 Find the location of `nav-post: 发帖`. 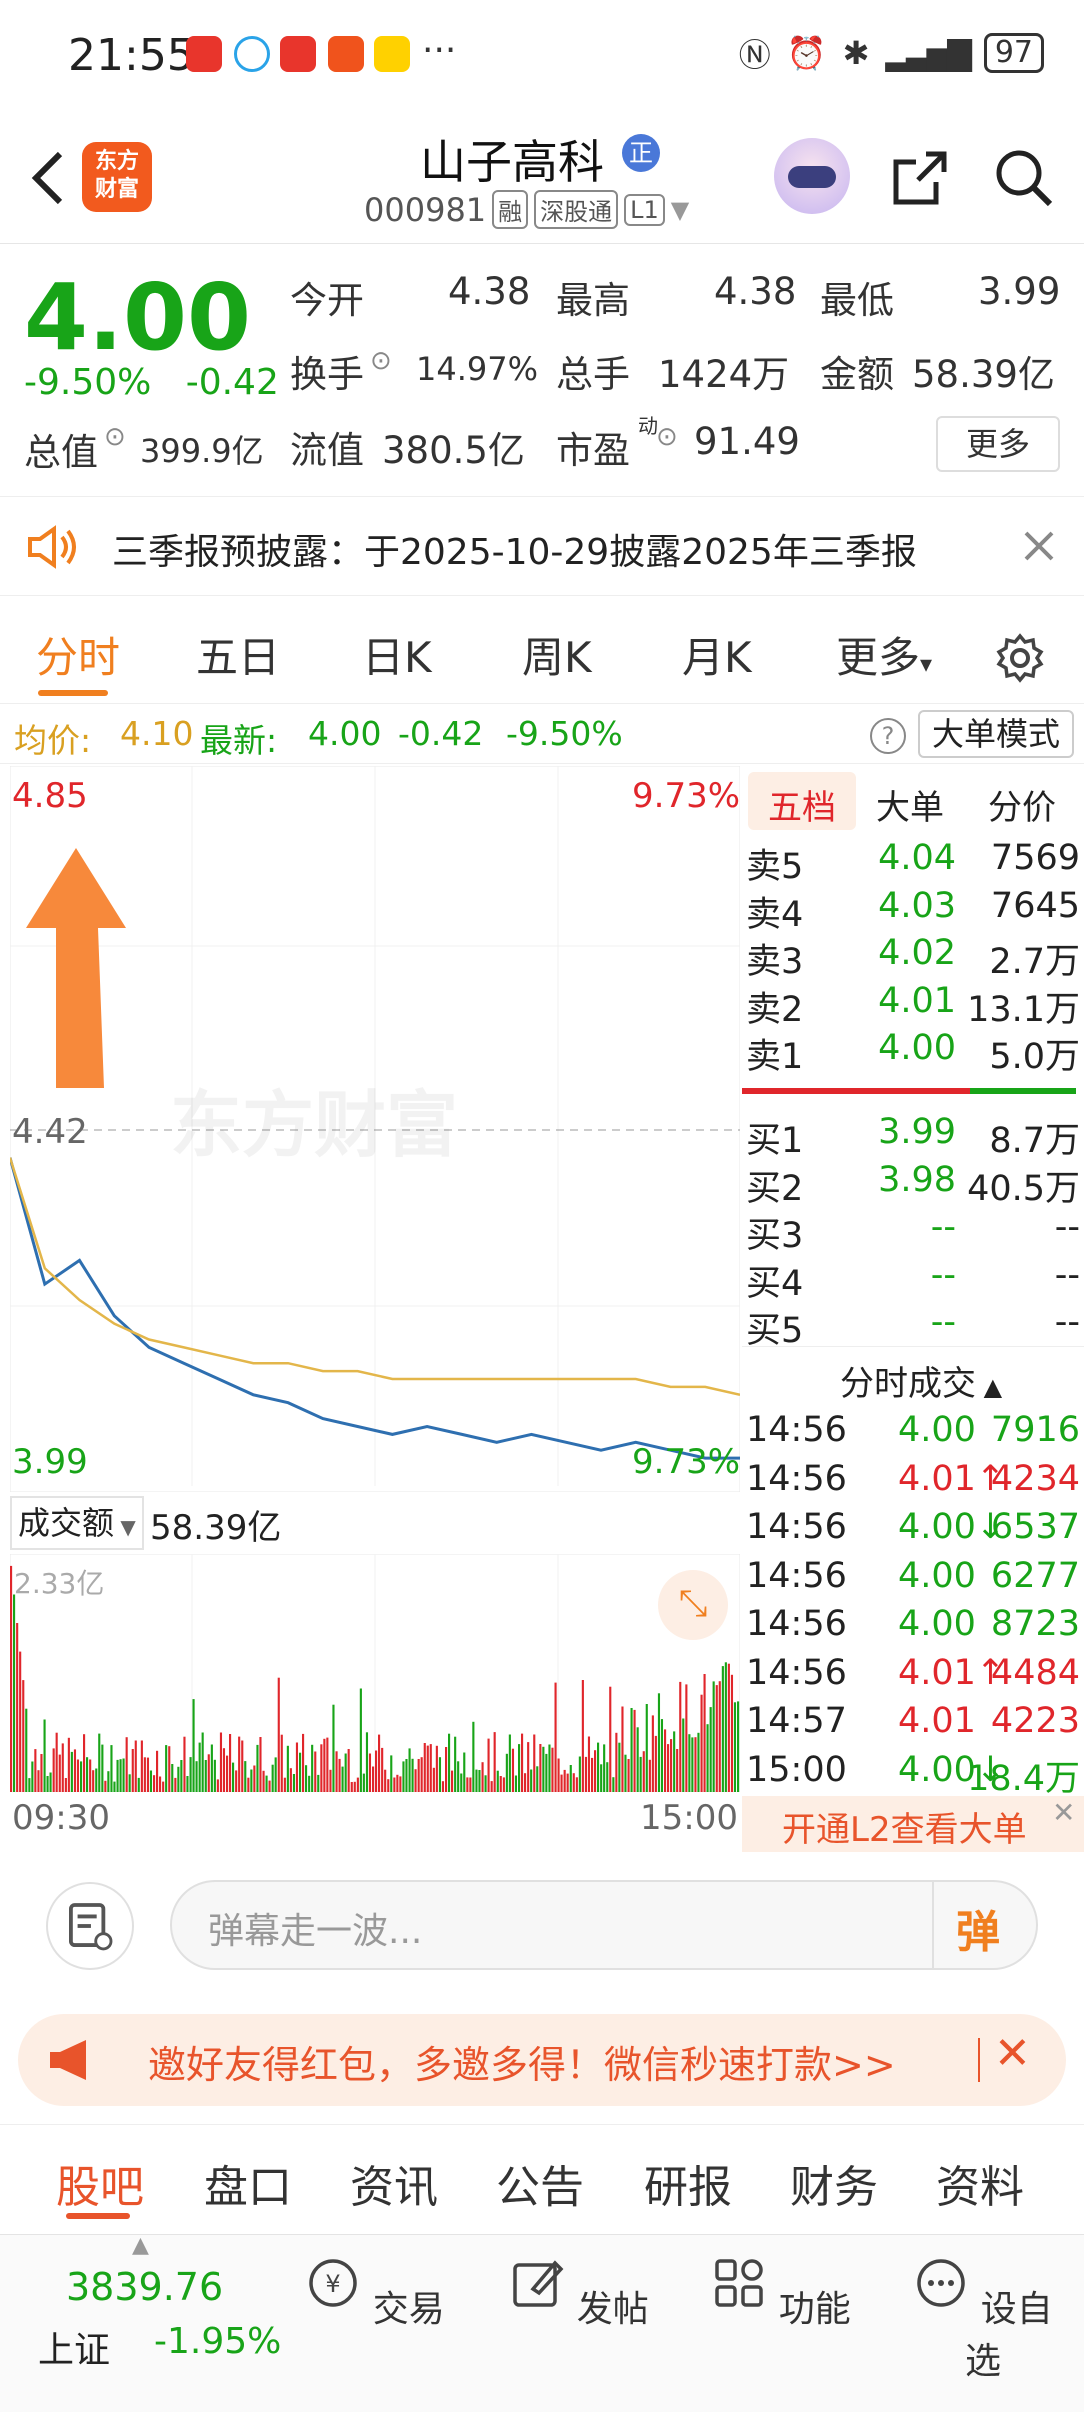

nav-post: 发帖 is located at coordinates (579, 2293).